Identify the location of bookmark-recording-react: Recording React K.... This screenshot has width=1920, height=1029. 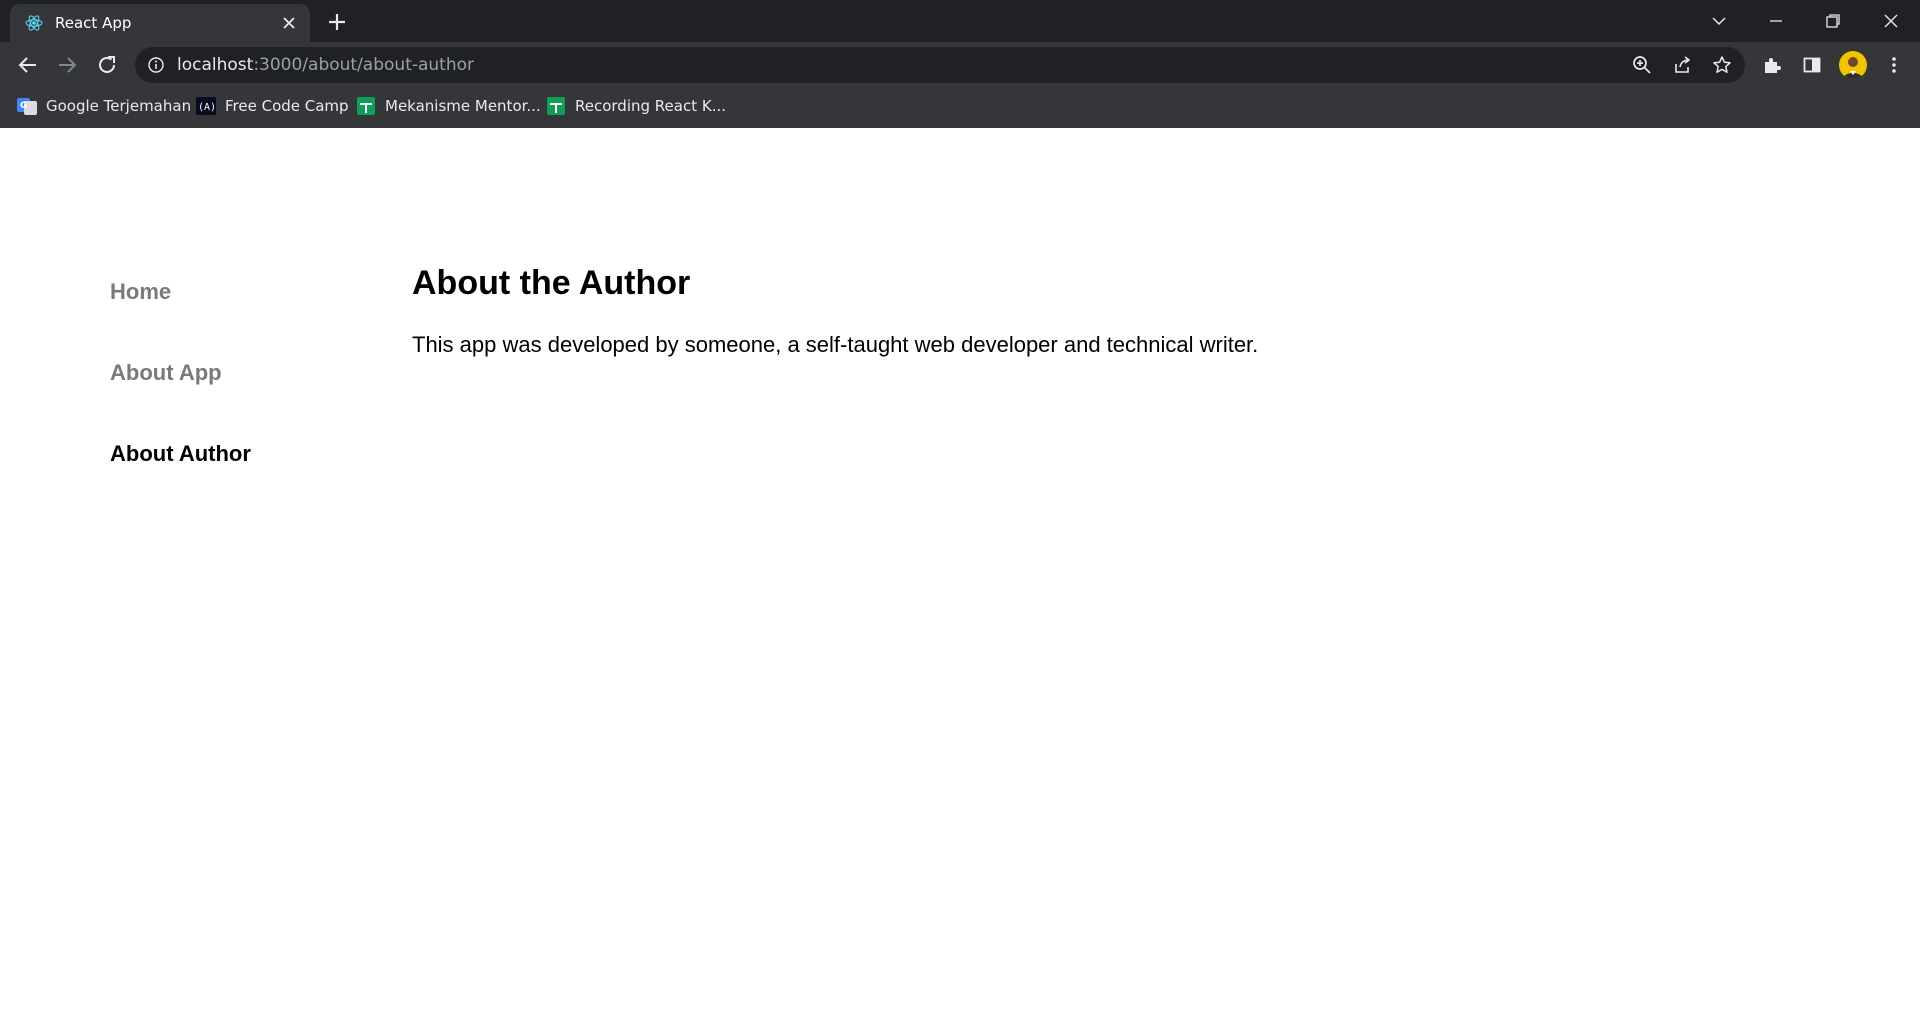
(636, 106).